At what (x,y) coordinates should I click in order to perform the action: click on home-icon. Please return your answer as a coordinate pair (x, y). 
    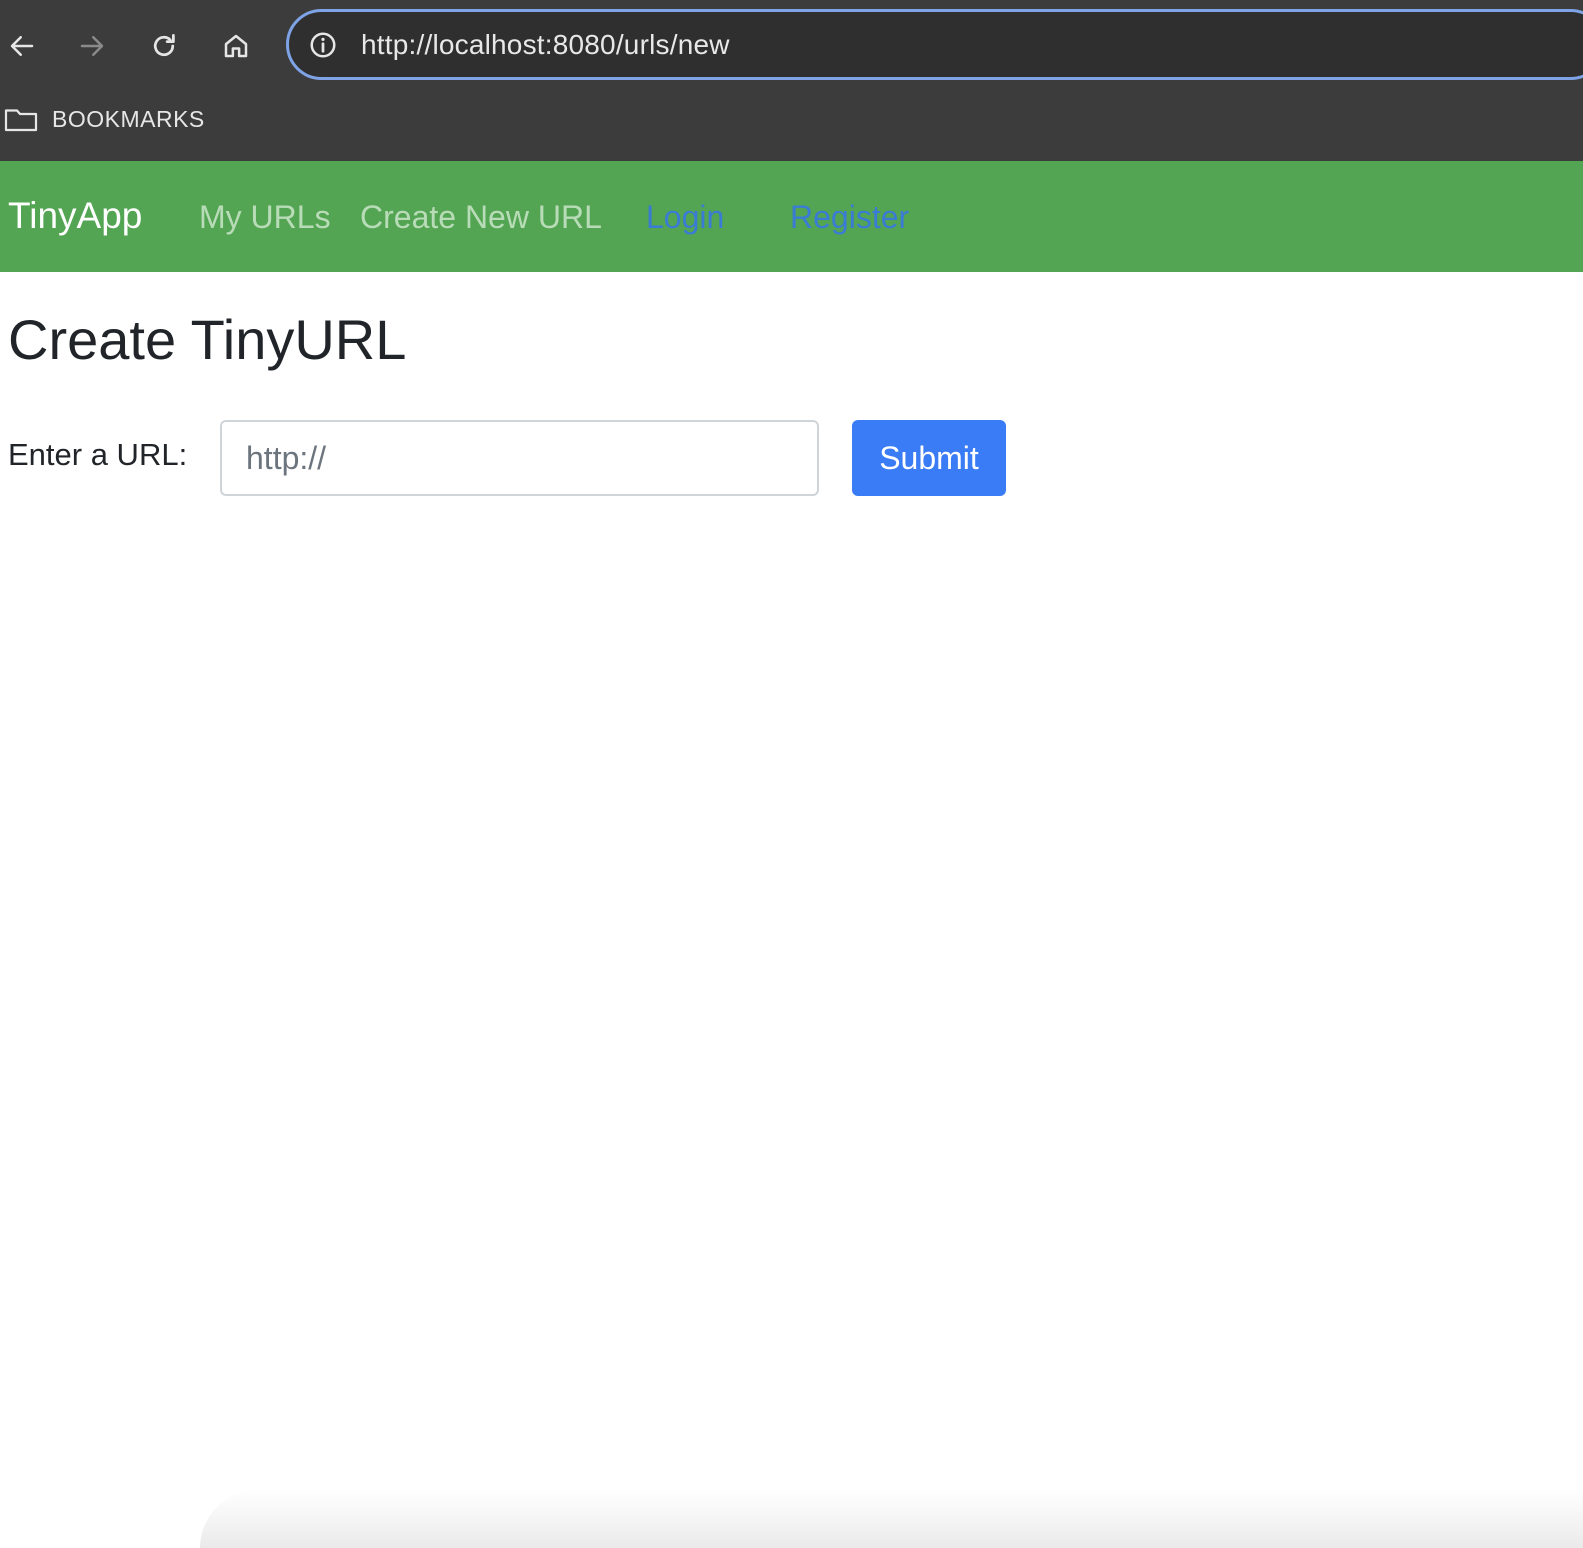
    Looking at the image, I should click on (236, 46).